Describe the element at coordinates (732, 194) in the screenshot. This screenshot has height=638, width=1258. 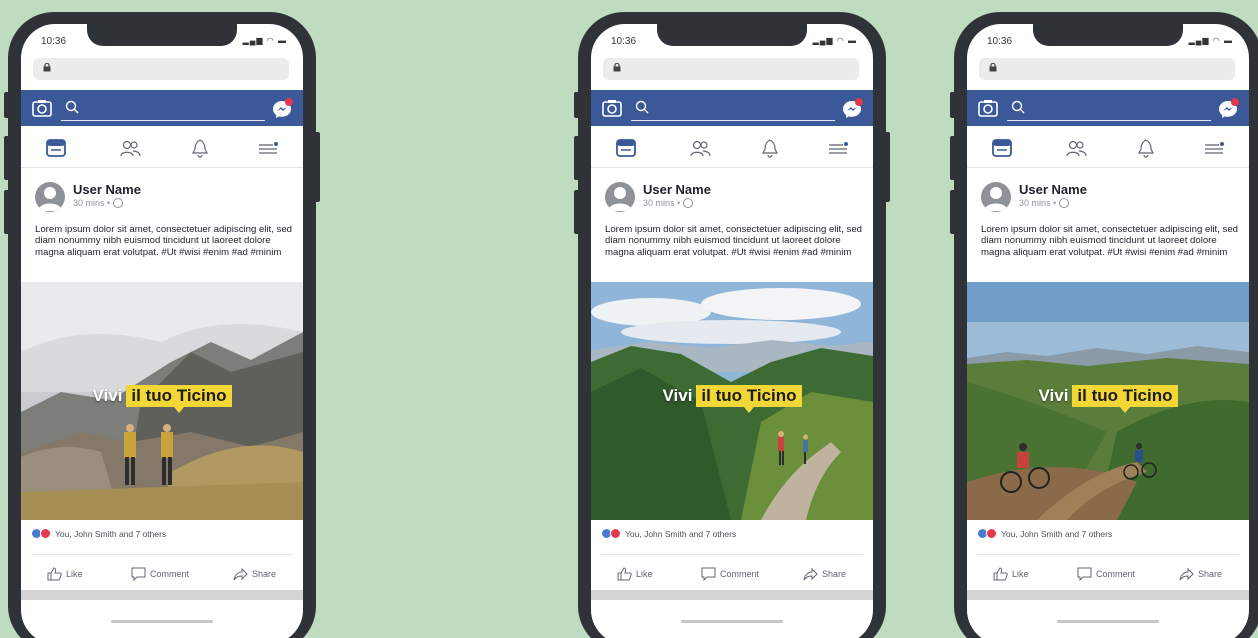
I see `post-header: User Name 30 mins •` at that location.